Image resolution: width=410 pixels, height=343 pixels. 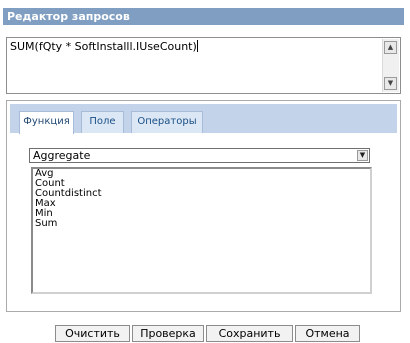 I want to click on function-item-max: Max, so click(x=201, y=204).